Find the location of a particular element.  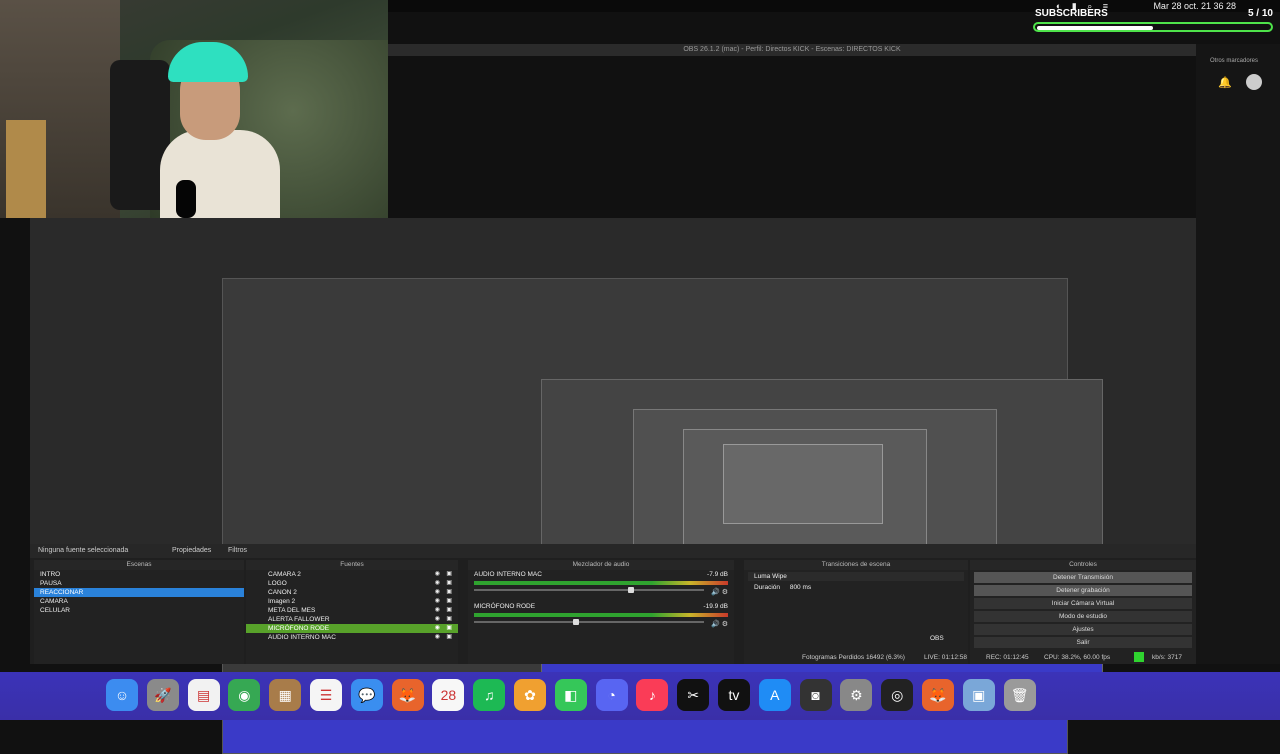

webcam-microphone is located at coordinates (186, 199).